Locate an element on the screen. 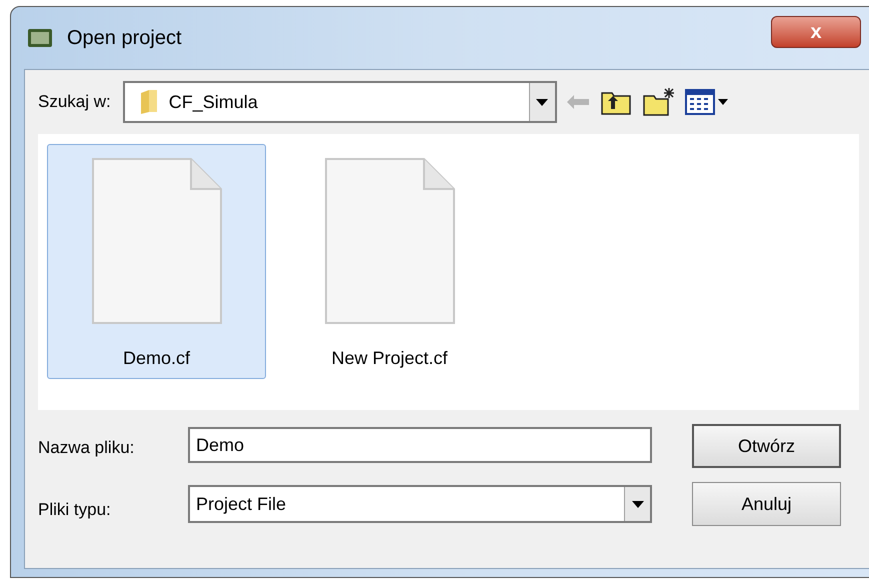 This screenshot has height=580, width=869. window-title: Open project is located at coordinates (124, 38).